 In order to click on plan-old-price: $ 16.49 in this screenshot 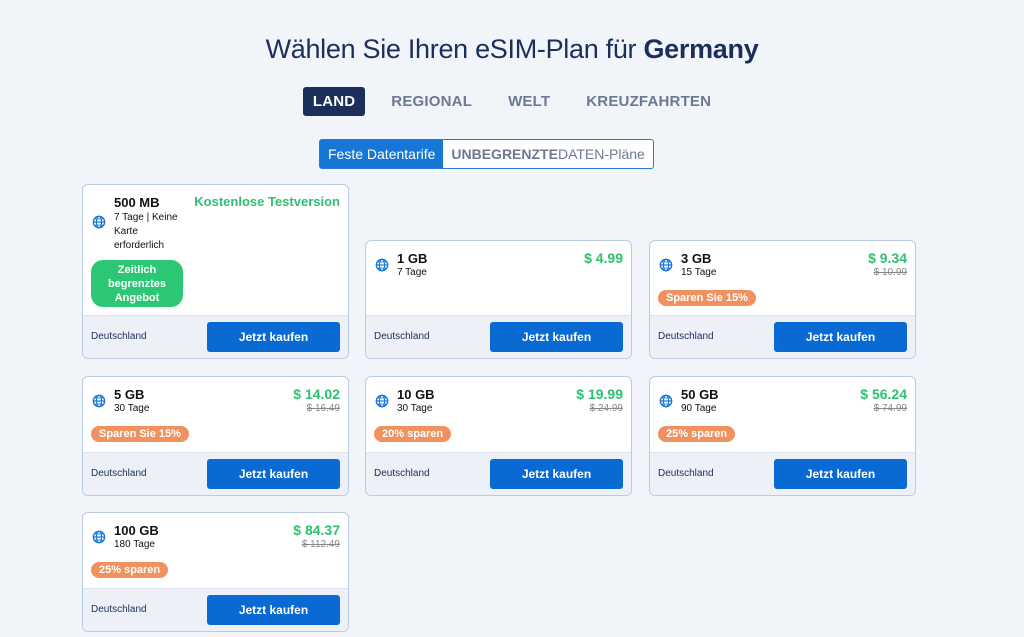, I will do `click(323, 408)`.